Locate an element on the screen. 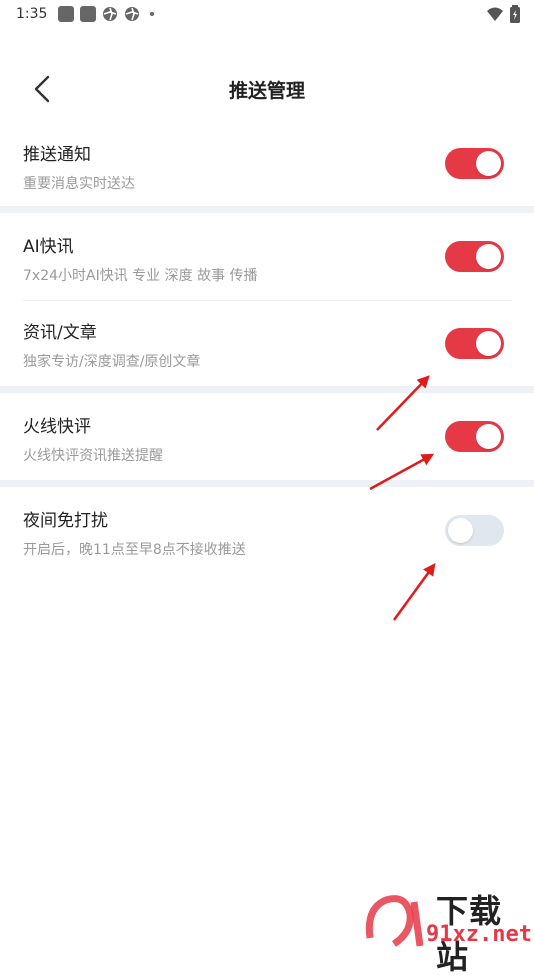 The width and height of the screenshot is (534, 978). row-divider is located at coordinates (267, 300).